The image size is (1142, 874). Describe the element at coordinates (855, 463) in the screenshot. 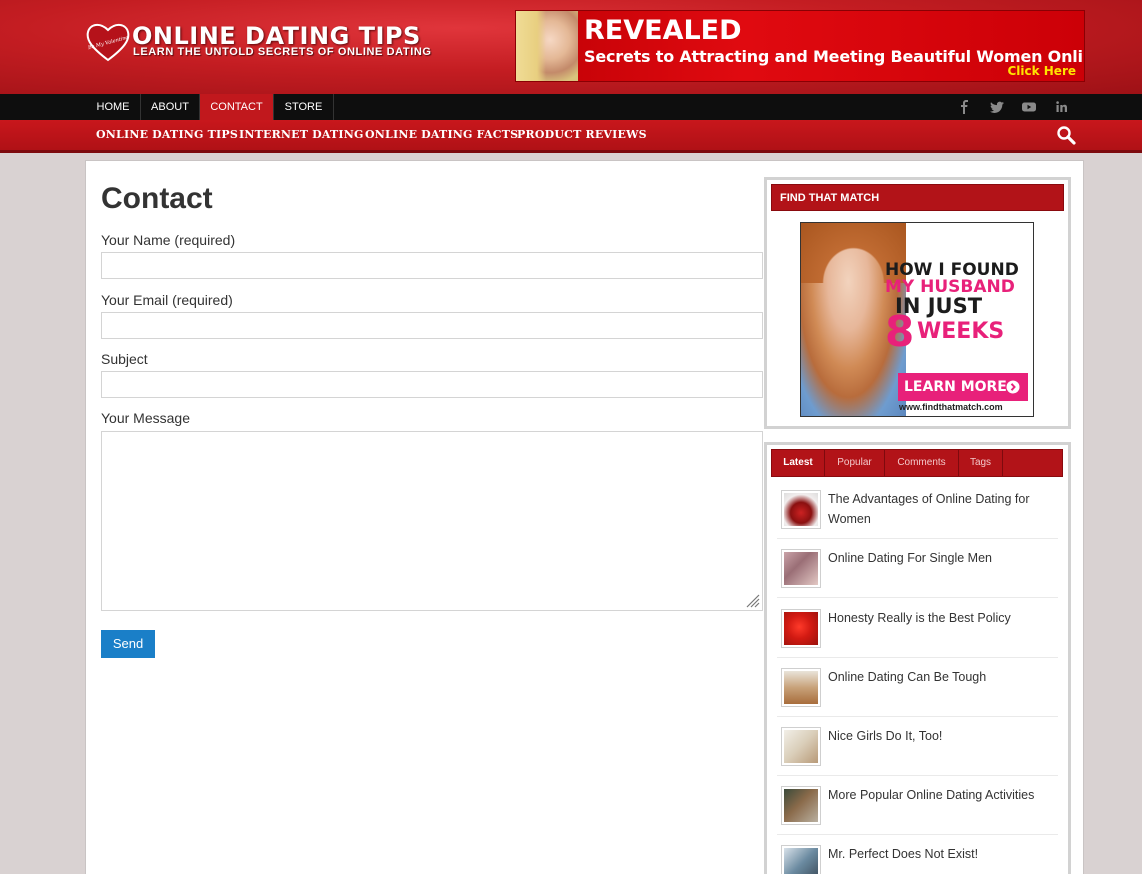

I see `tab-popular: Popular` at that location.